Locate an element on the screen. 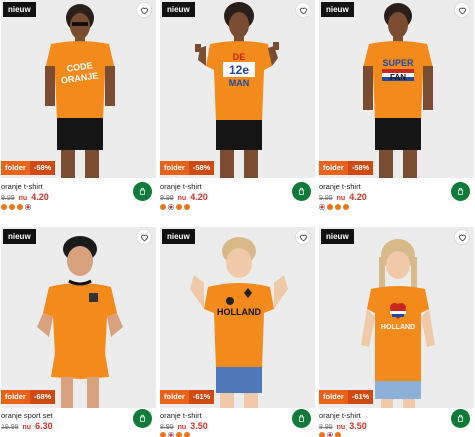 The width and height of the screenshot is (475, 437). product-image: nieuw folder -68% is located at coordinates (78, 317).